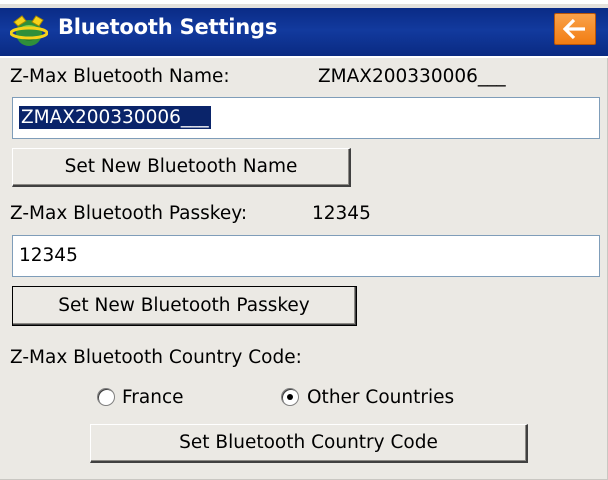  Describe the element at coordinates (168, 27) in the screenshot. I see `page-title: Bluetooth Settings` at that location.